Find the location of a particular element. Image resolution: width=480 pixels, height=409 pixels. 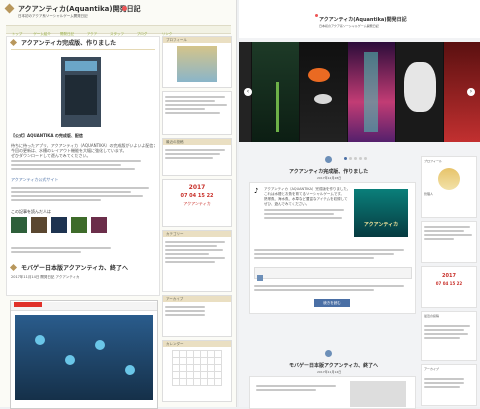

post1-caption: 【公式】AQUANTIKA の完成版、配信 is located at coordinates (47, 135).